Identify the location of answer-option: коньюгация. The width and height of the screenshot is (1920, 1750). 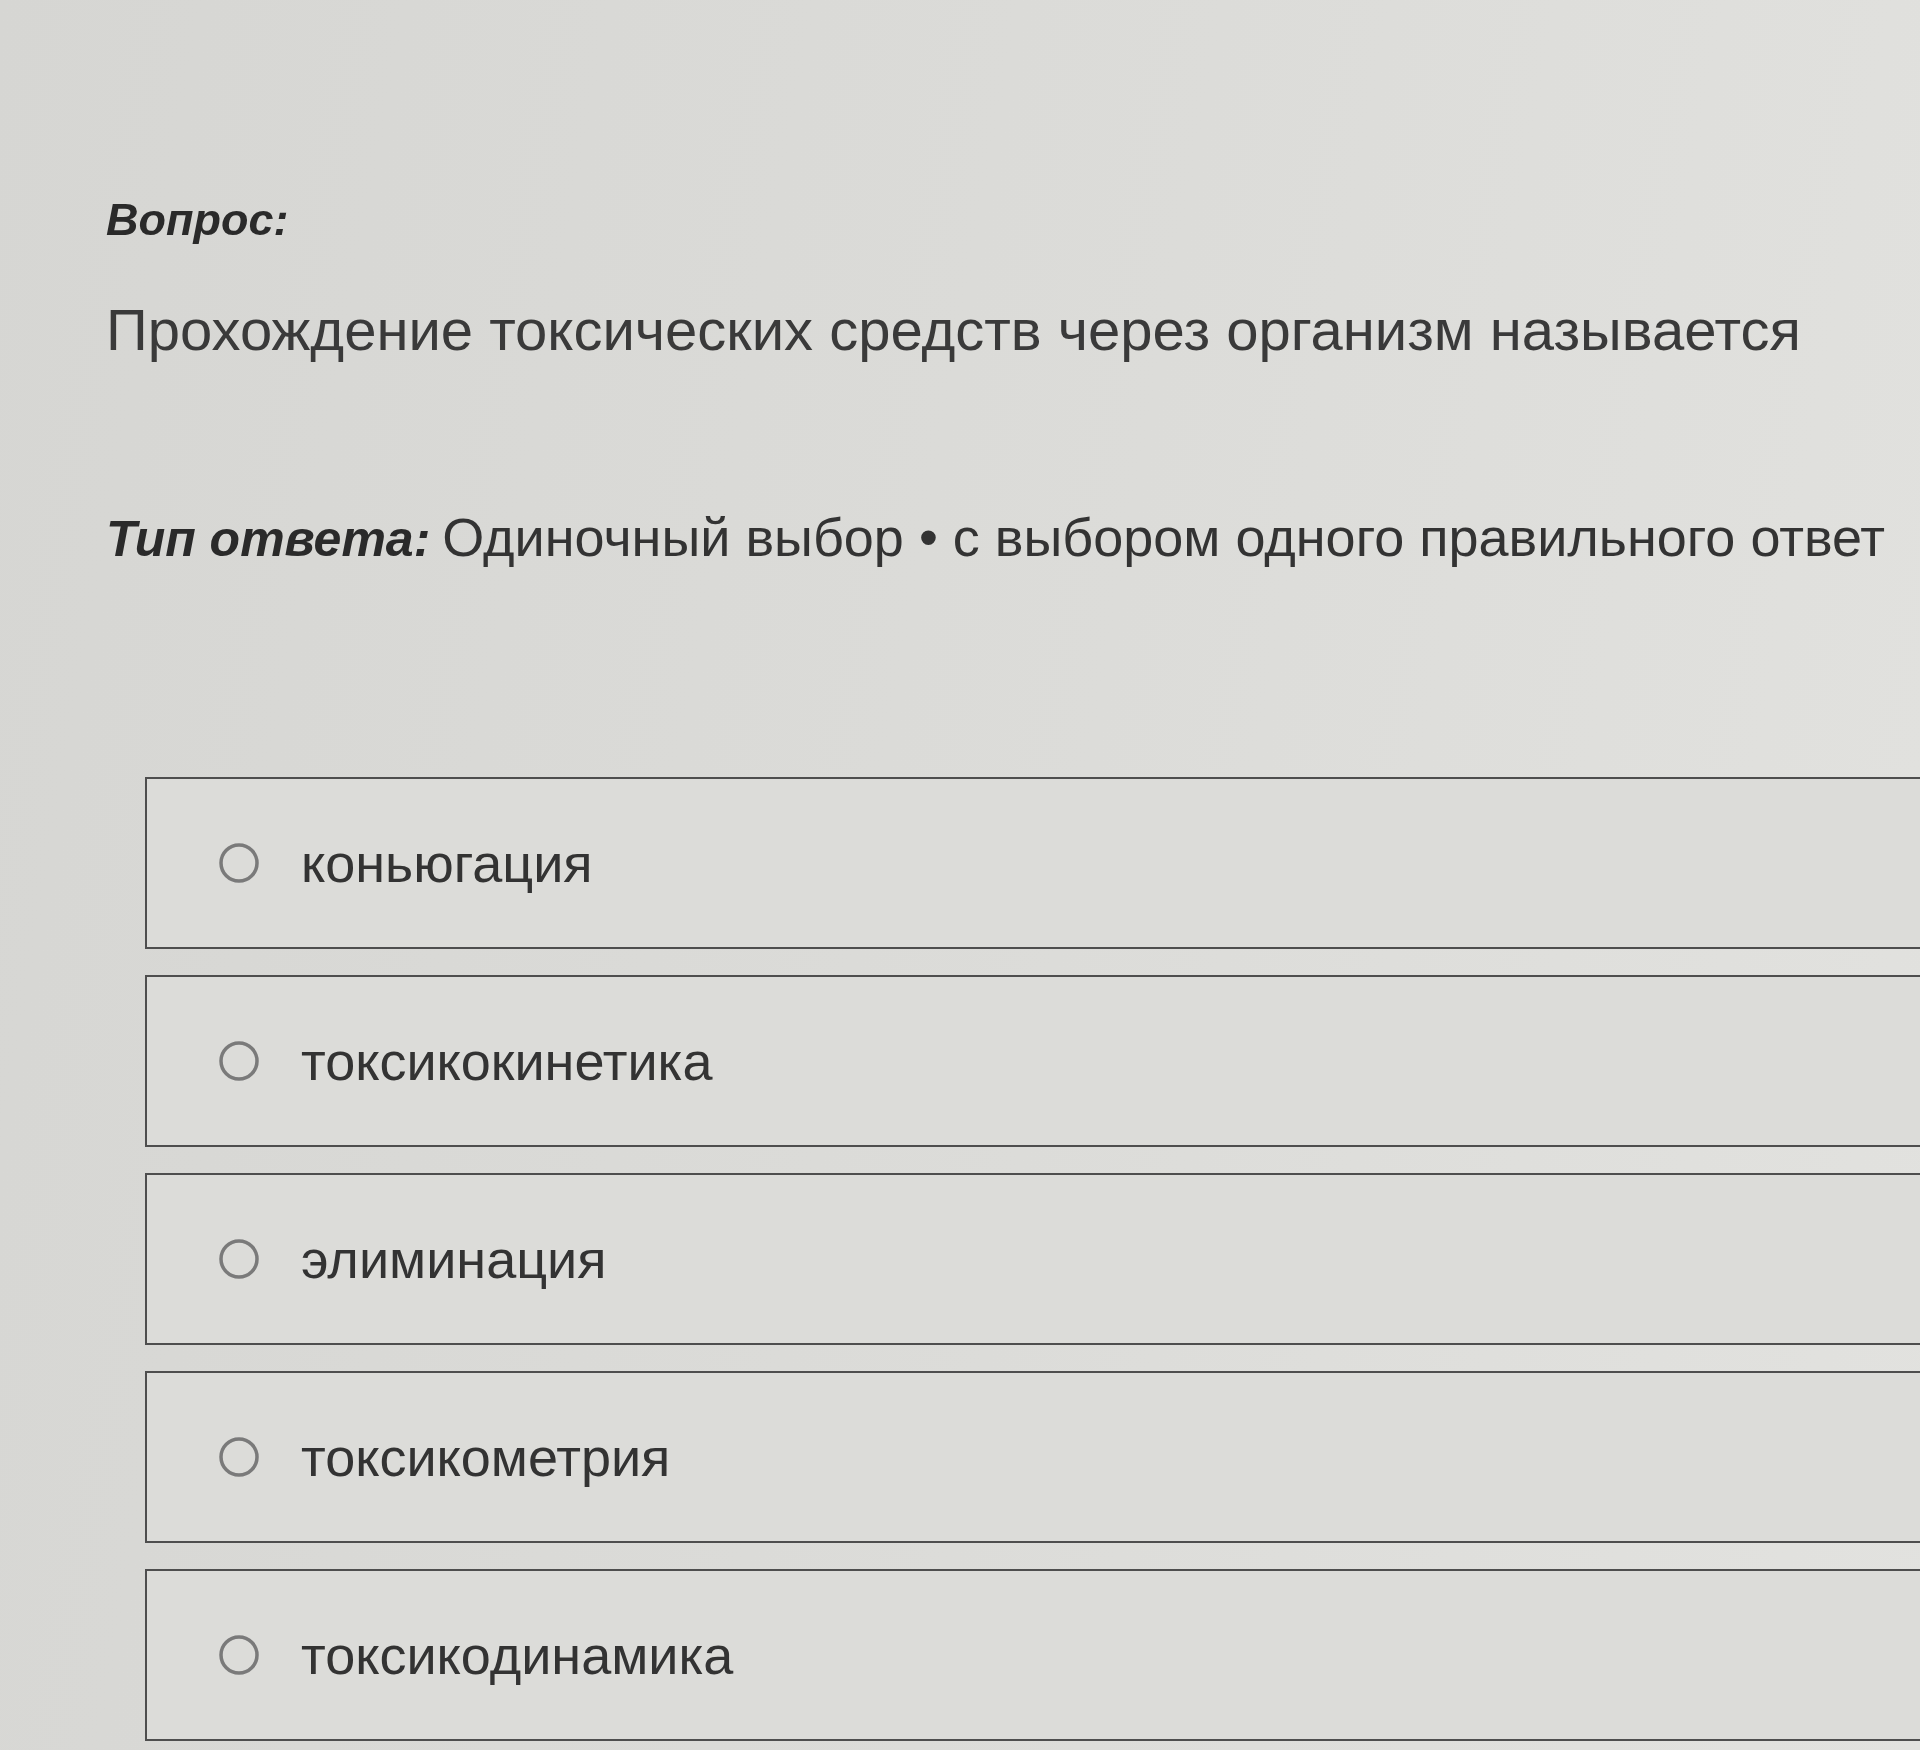
(1032, 863).